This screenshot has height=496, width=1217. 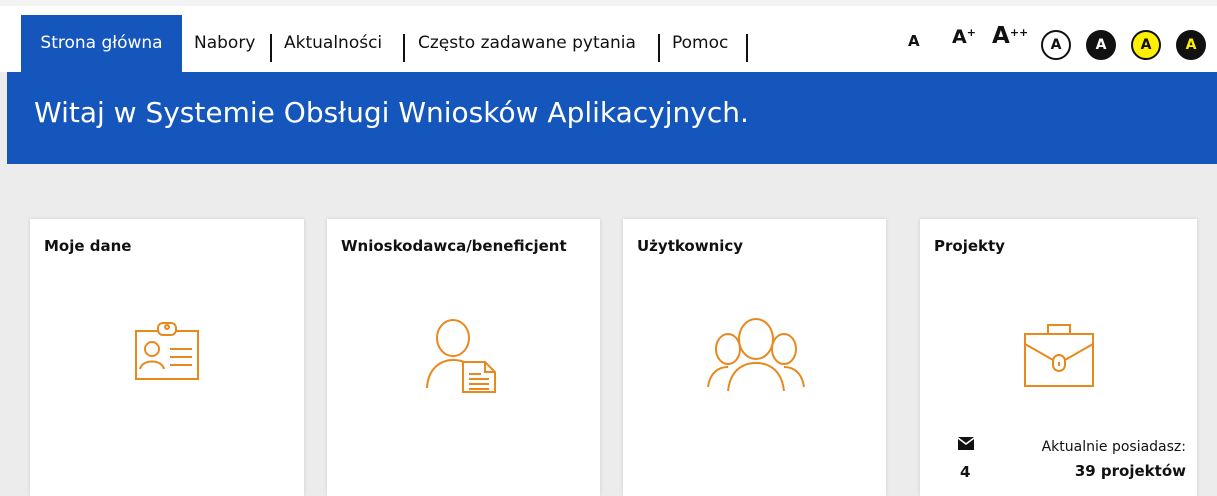 I want to click on font-size-largest-sup: ++, so click(x=1019, y=32).